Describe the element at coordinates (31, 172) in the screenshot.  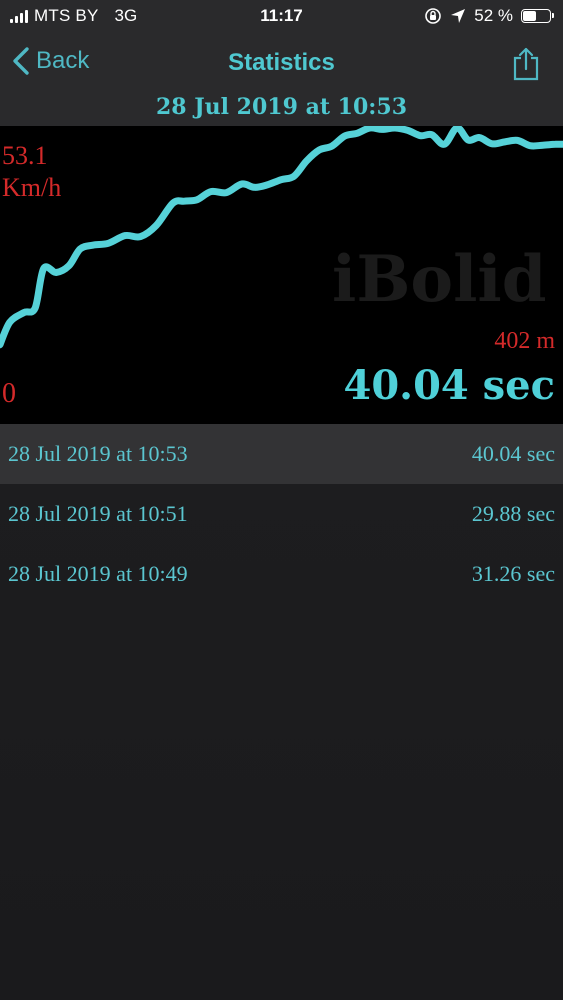
I see `y-max-label: 53.1 Km/h` at that location.